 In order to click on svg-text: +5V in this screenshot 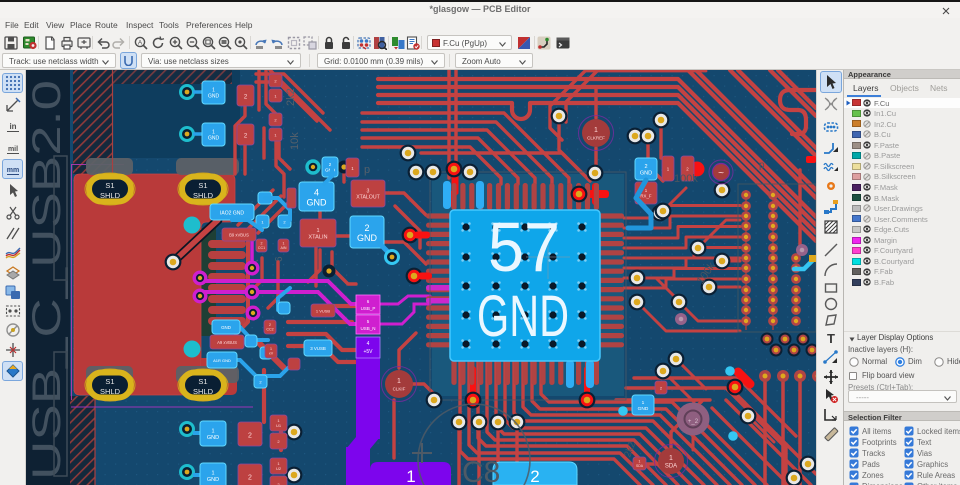, I will do `click(368, 352)`.